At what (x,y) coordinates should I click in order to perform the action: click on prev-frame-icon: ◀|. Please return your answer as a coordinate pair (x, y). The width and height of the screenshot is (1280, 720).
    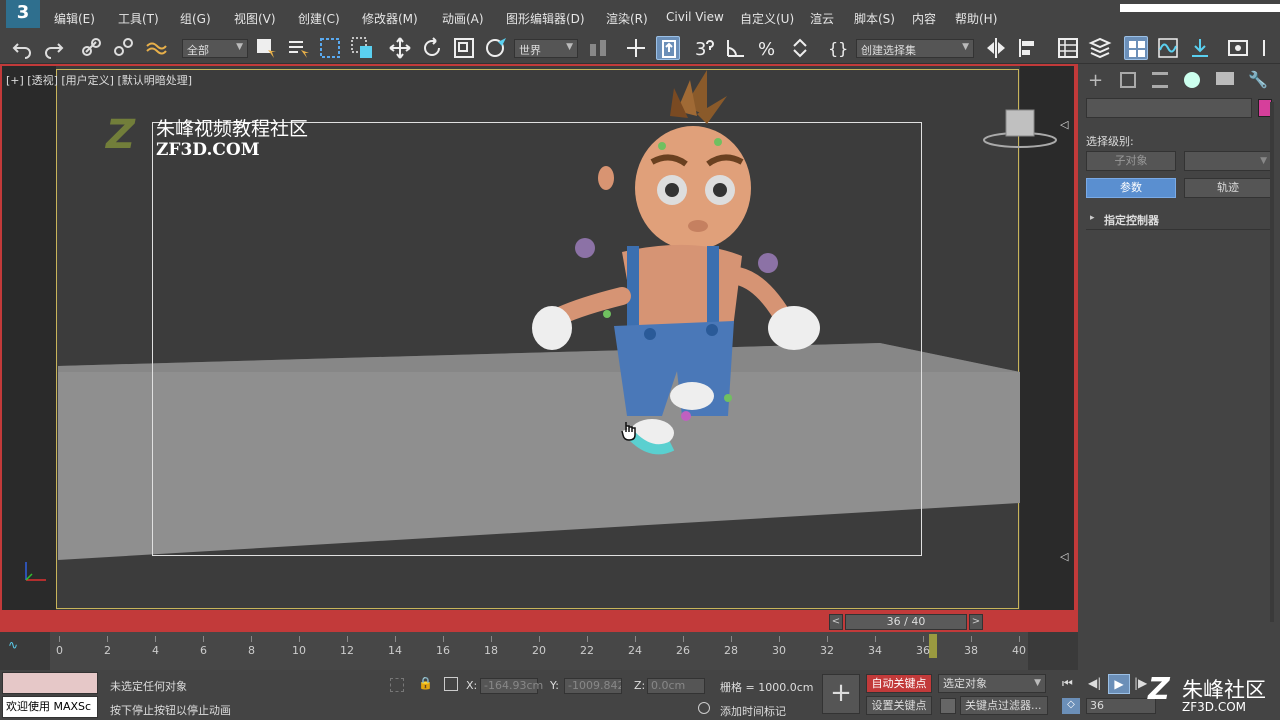
    Looking at the image, I should click on (1094, 683).